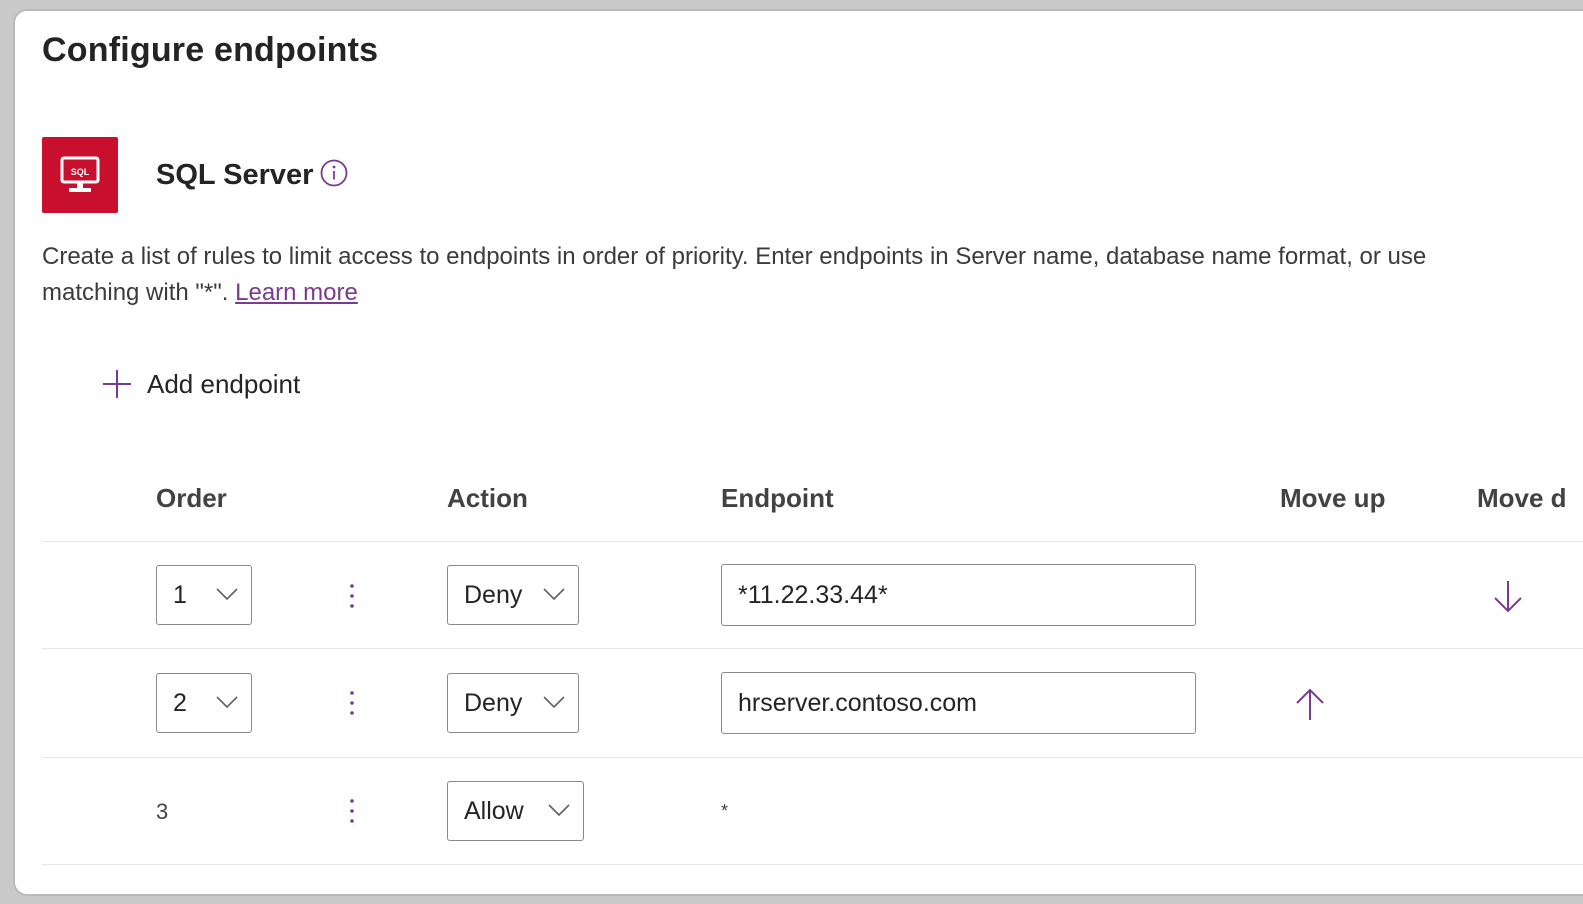  I want to click on column-header-move-down: Move d, so click(1522, 498).